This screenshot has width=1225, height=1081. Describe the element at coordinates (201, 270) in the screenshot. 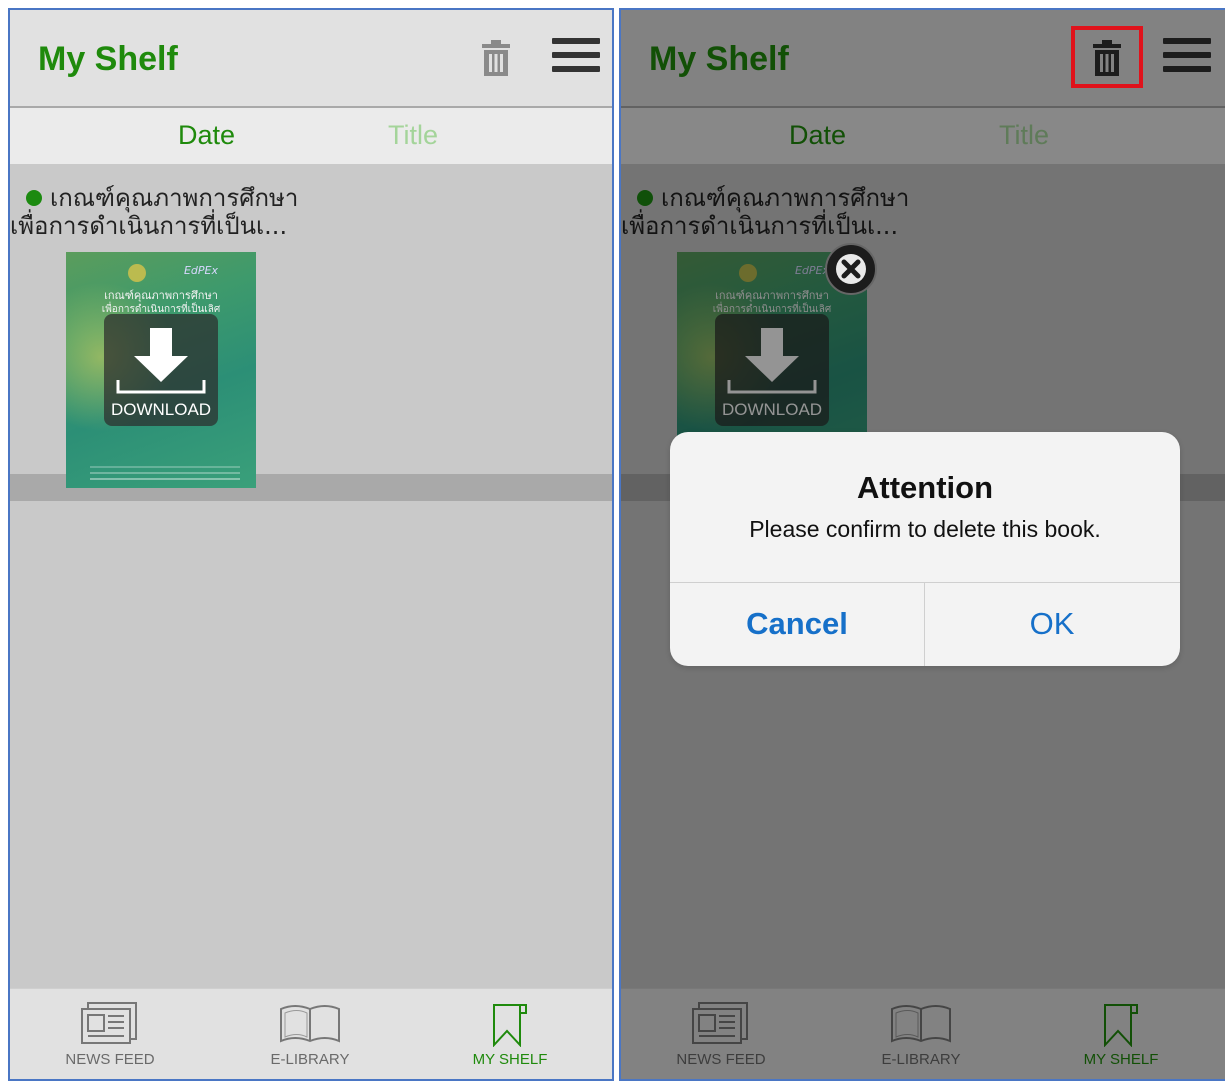

I see `cover-logo: EdPEx` at that location.